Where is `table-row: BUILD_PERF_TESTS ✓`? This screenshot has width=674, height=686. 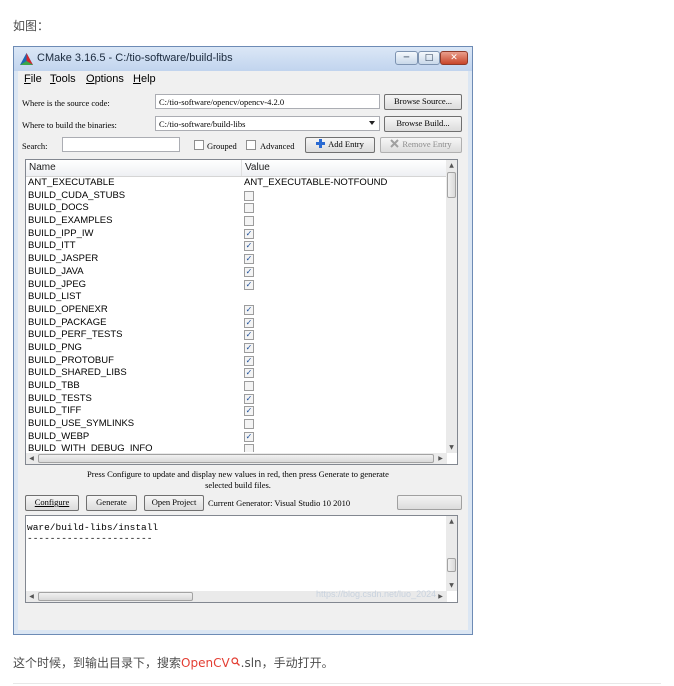 table-row: BUILD_PERF_TESTS ✓ is located at coordinates (236, 335).